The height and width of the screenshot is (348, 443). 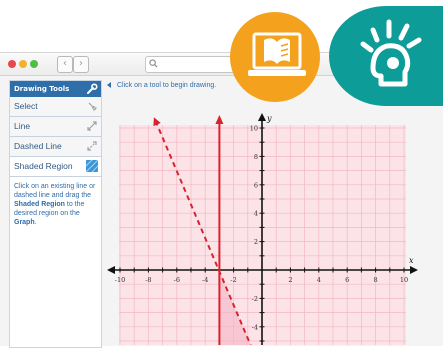 I want to click on idea-badge, so click(x=386, y=56).